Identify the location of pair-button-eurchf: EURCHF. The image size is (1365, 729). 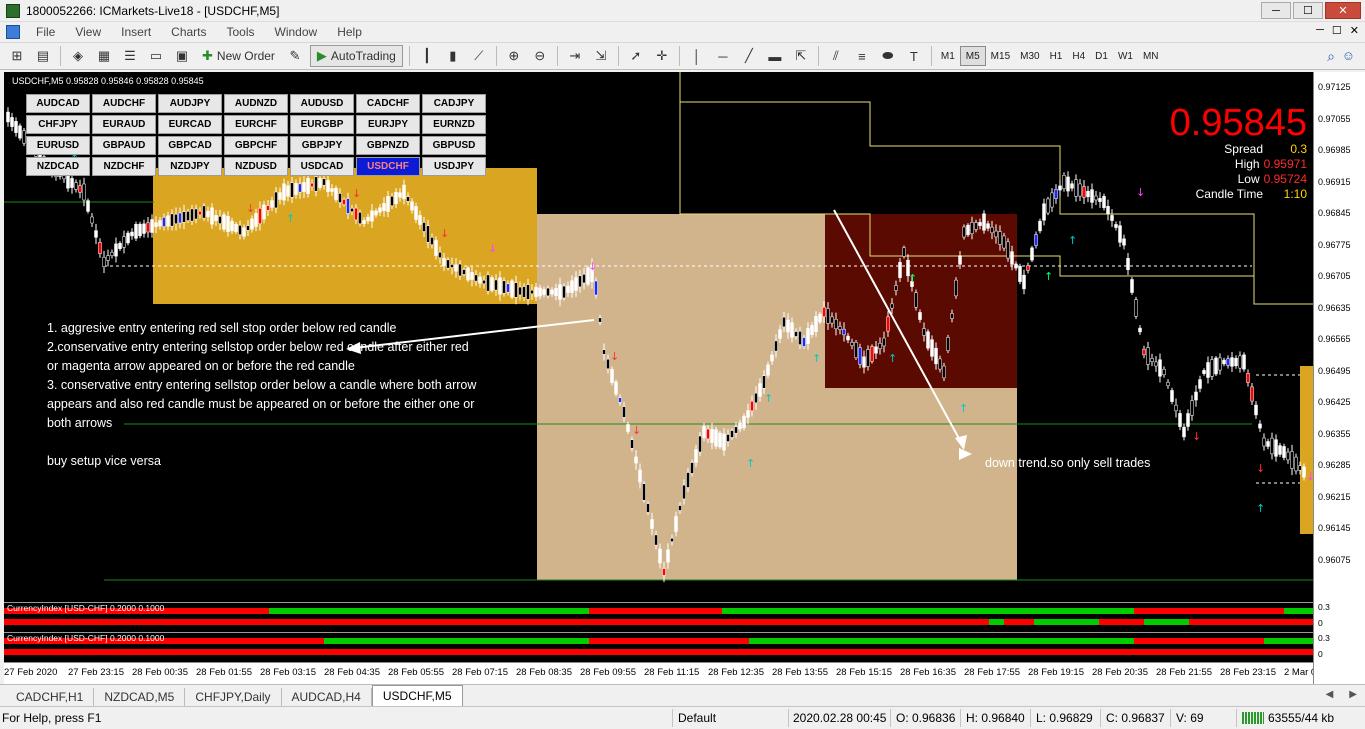
(256, 124).